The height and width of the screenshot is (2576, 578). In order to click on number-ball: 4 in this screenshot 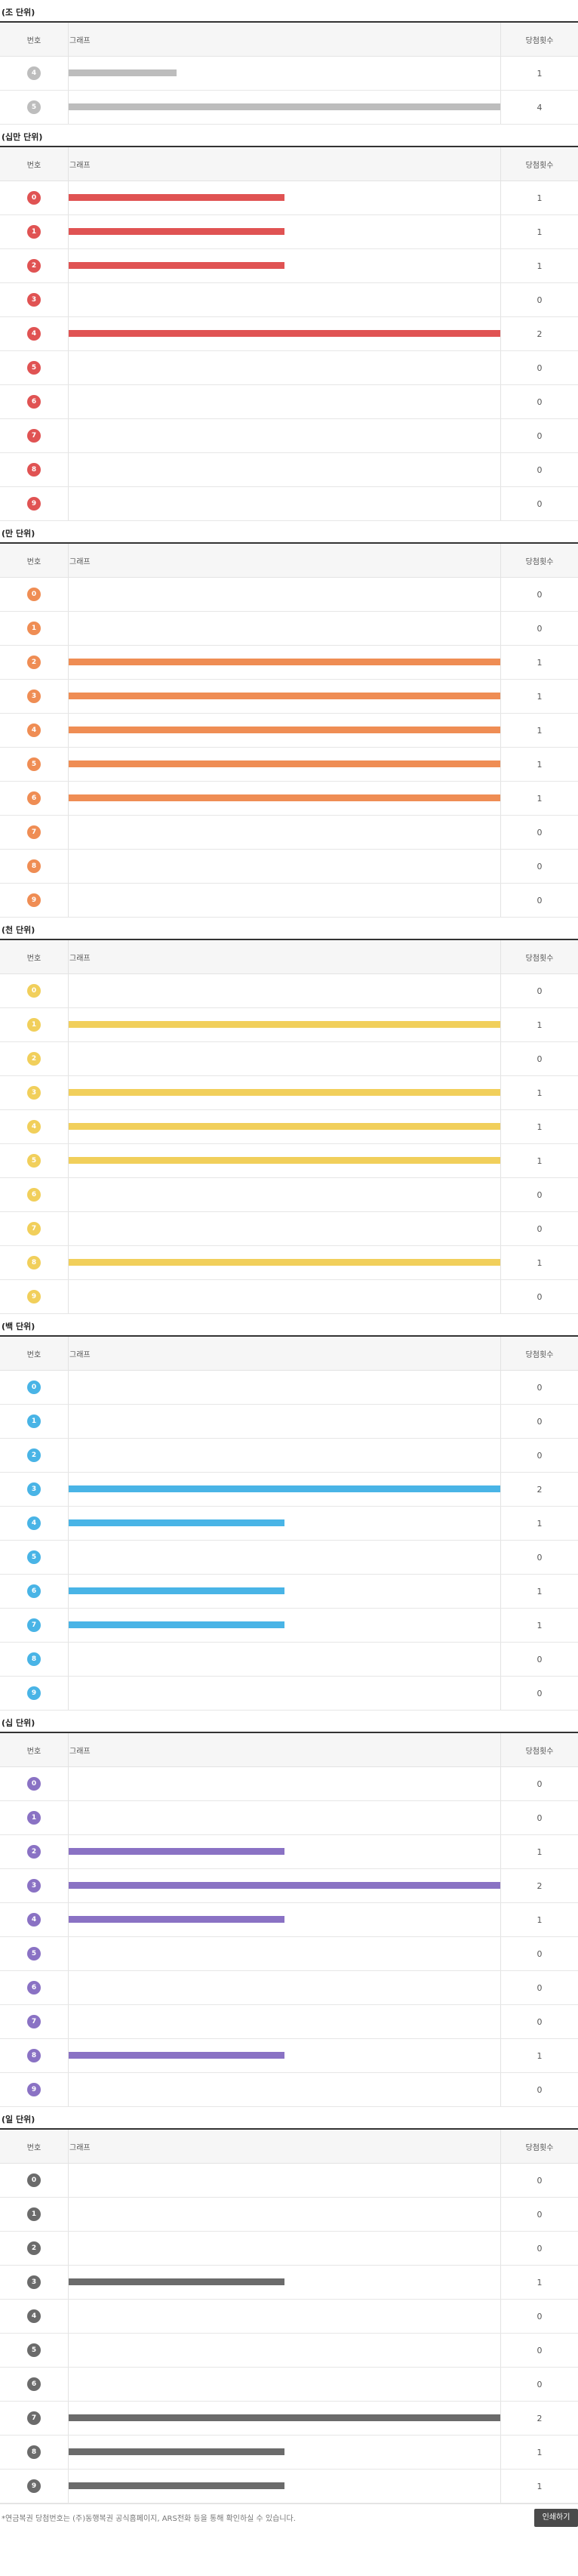, I will do `click(34, 730)`.